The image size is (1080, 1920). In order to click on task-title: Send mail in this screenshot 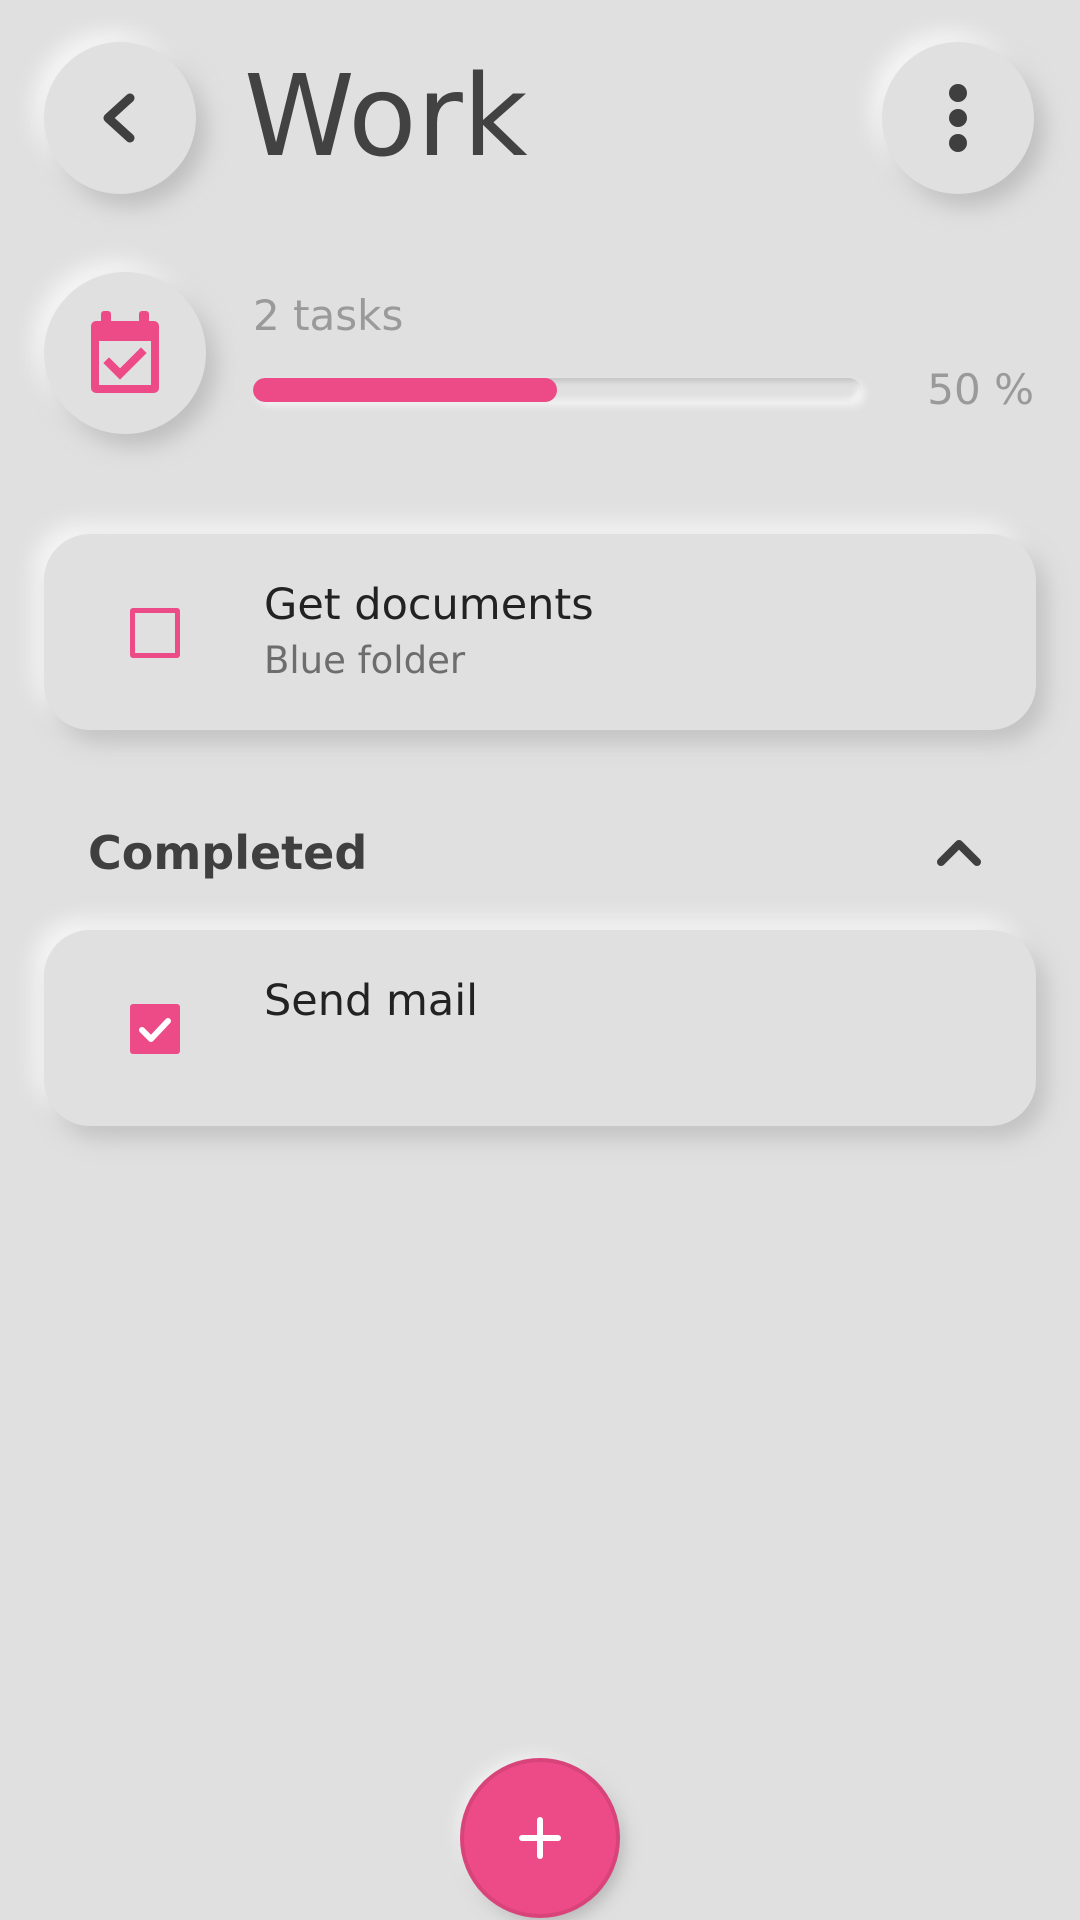, I will do `click(371, 1001)`.